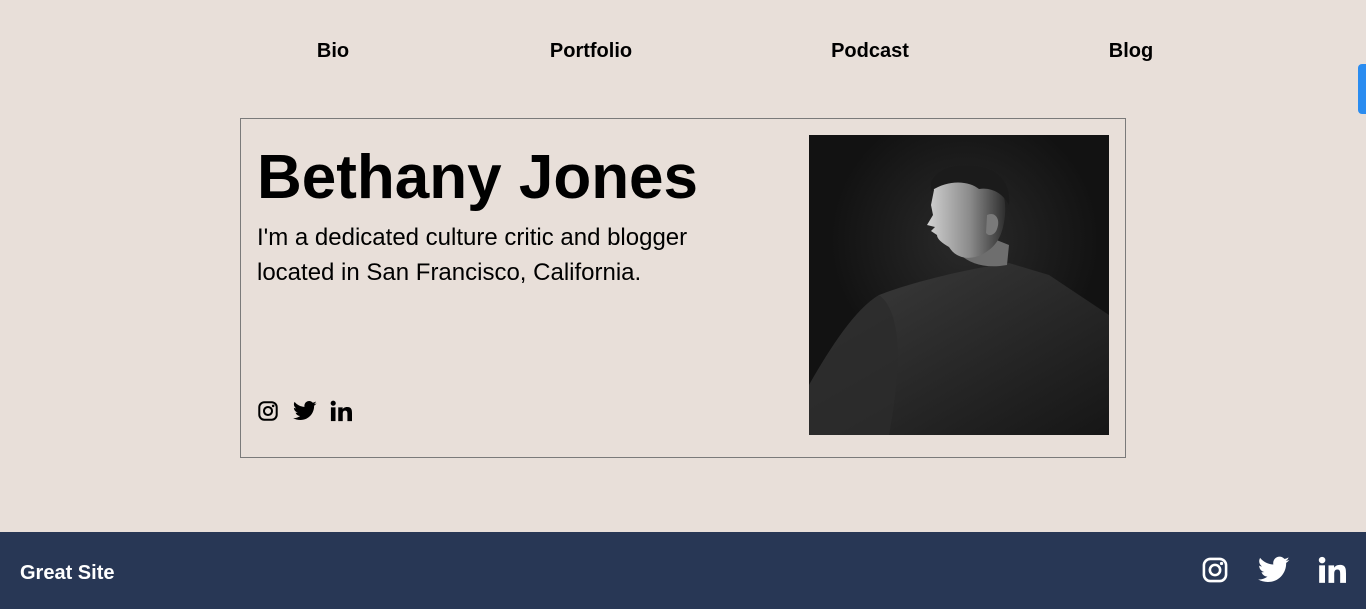  I want to click on footer-linkedin-icon, so click(1332, 570).